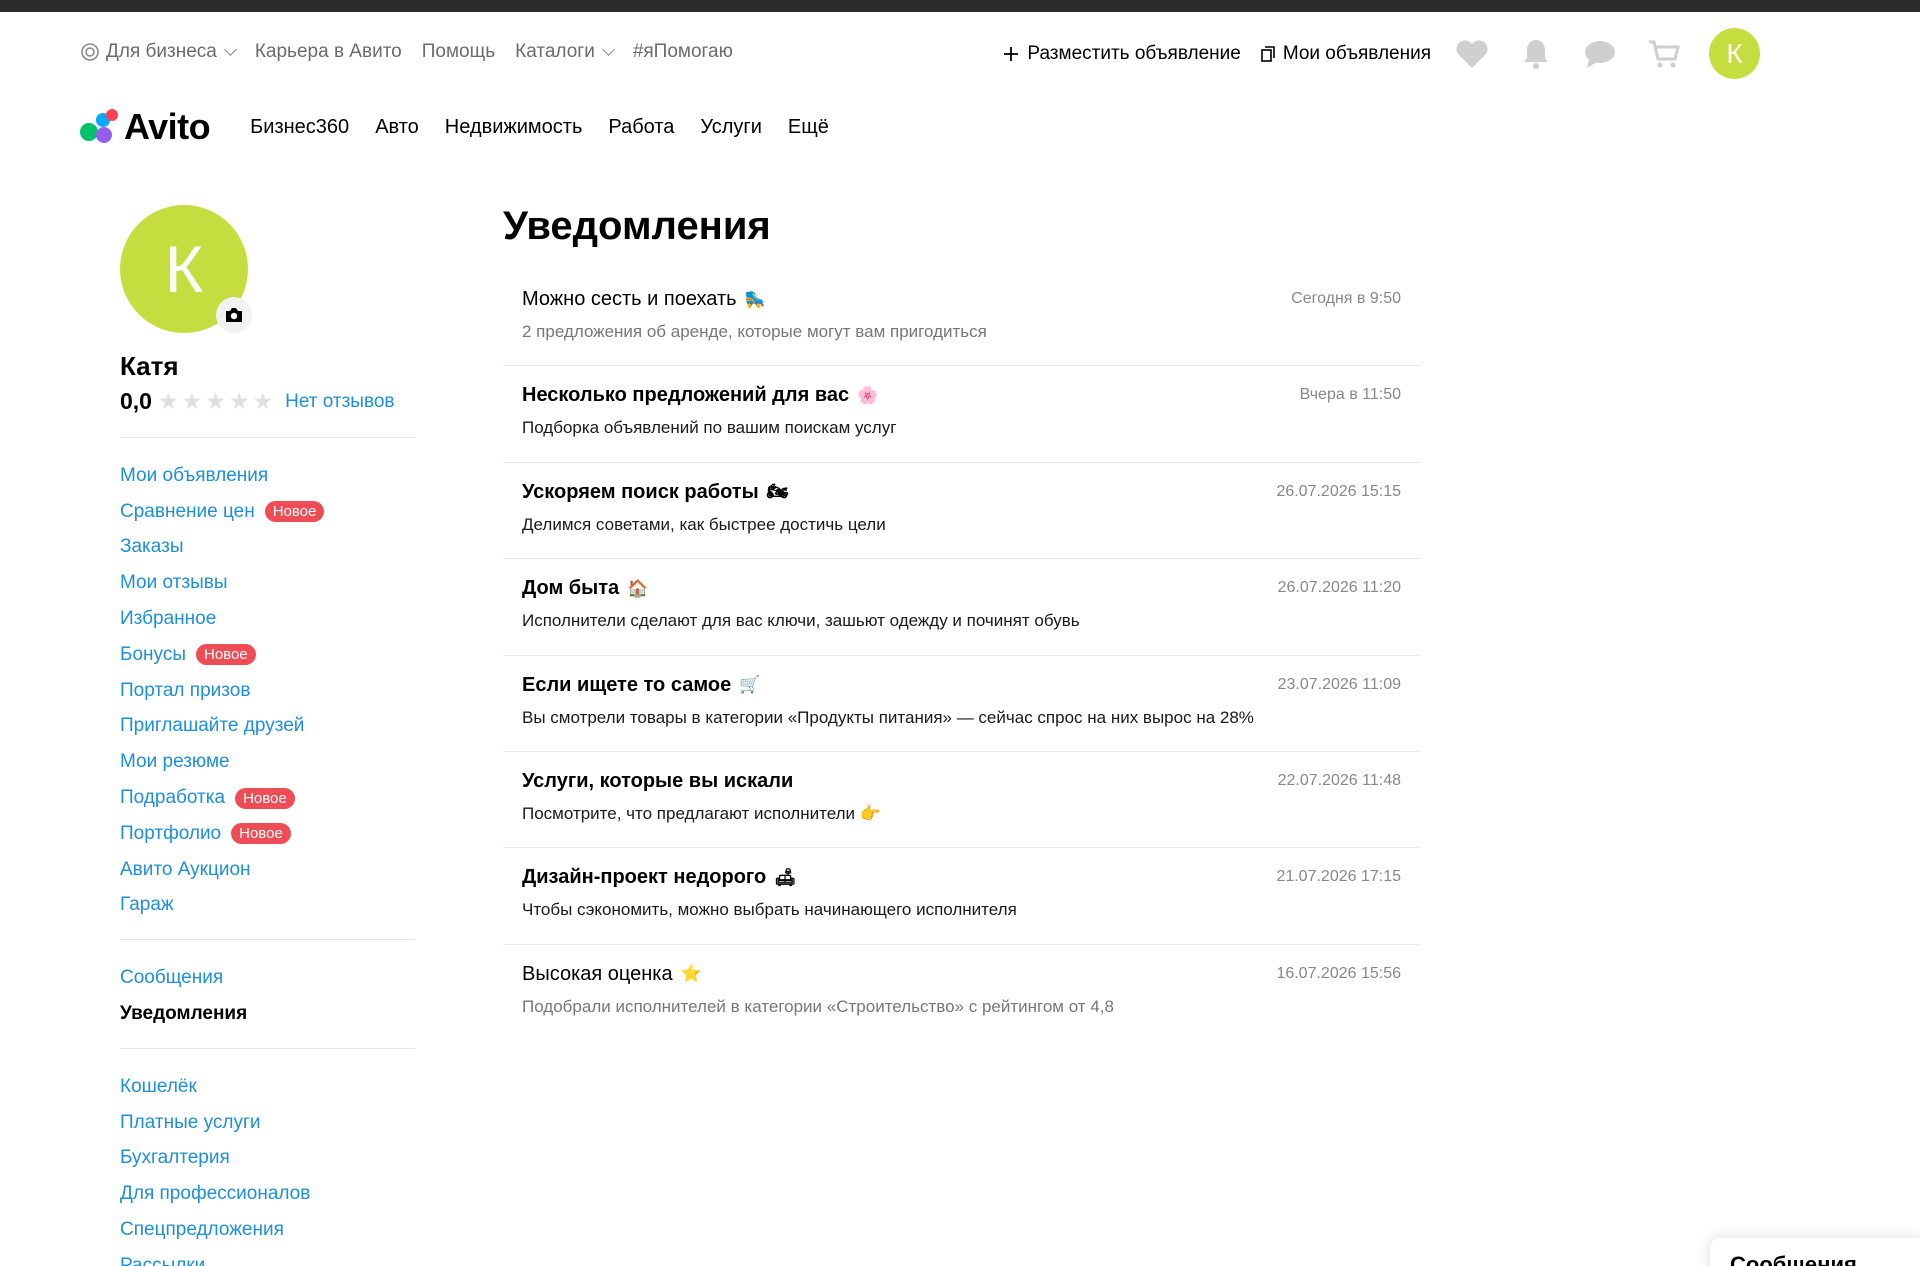 The width and height of the screenshot is (1920, 1266). What do you see at coordinates (158, 1086) in the screenshot?
I see `sidebar-item-label: Кошелёк` at bounding box center [158, 1086].